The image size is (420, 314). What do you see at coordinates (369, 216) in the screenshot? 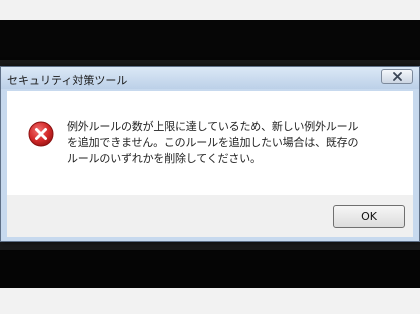
I see `ok-button: OK` at bounding box center [369, 216].